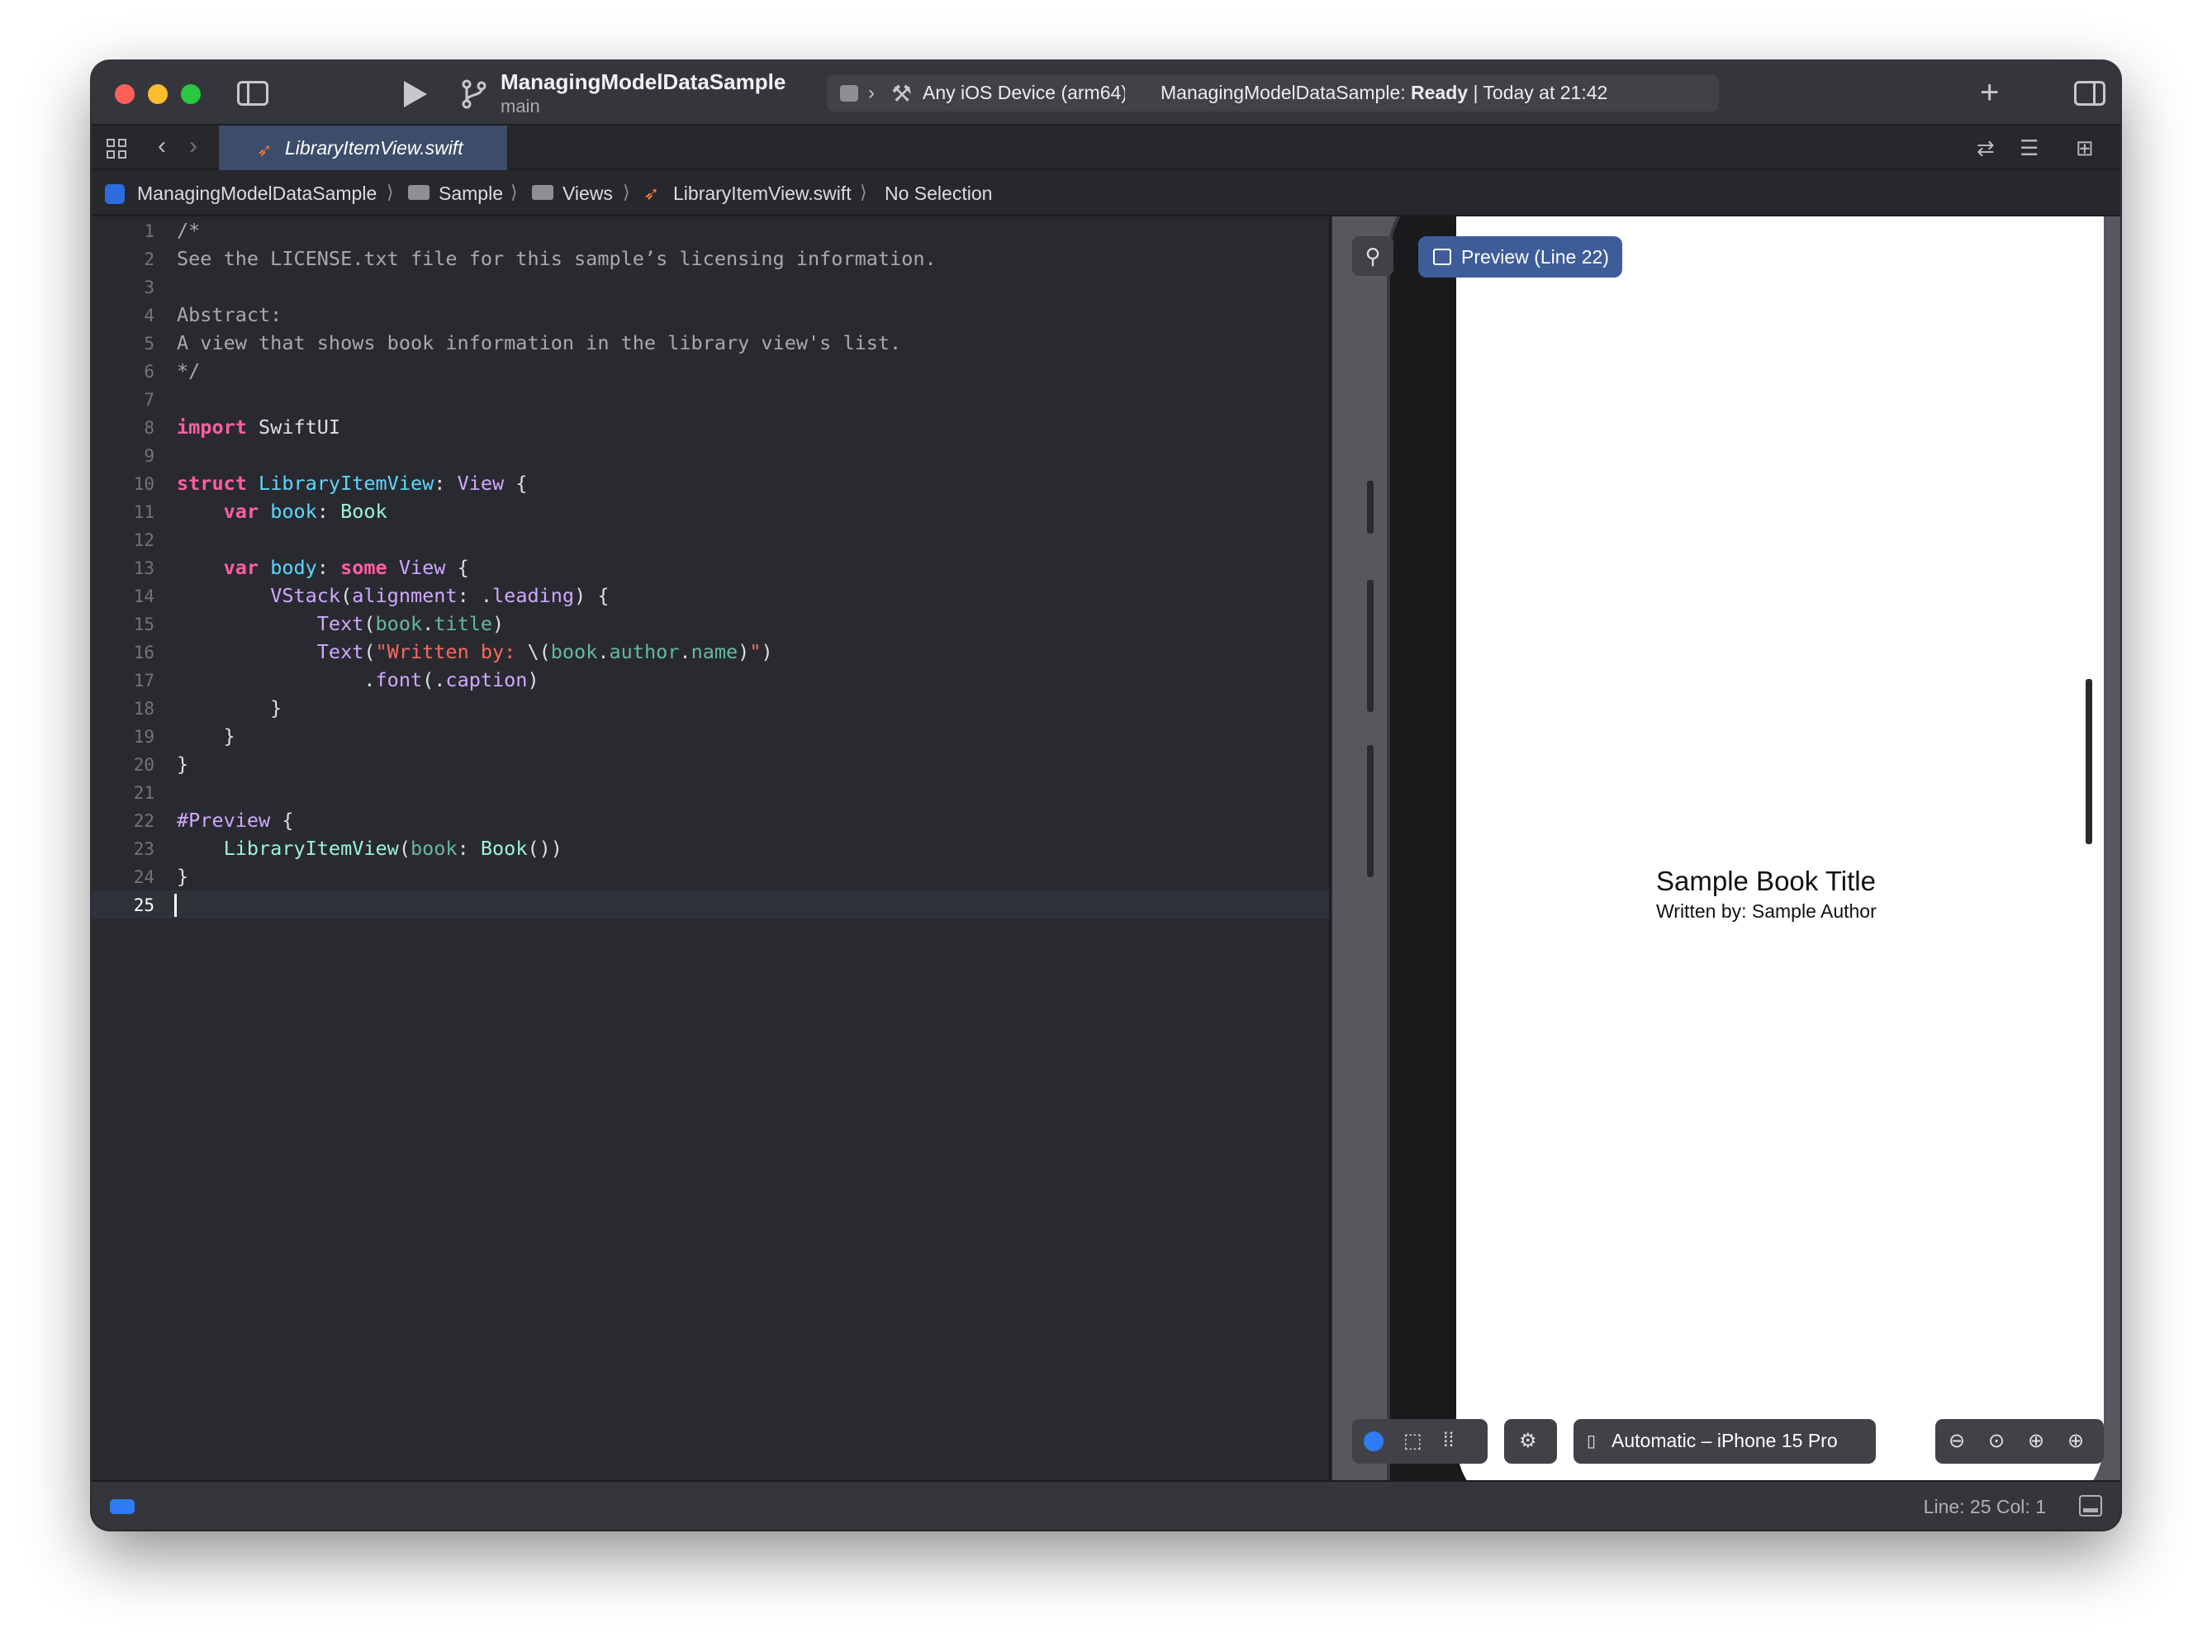  I want to click on code-line: 11 var book: Book, so click(710, 511).